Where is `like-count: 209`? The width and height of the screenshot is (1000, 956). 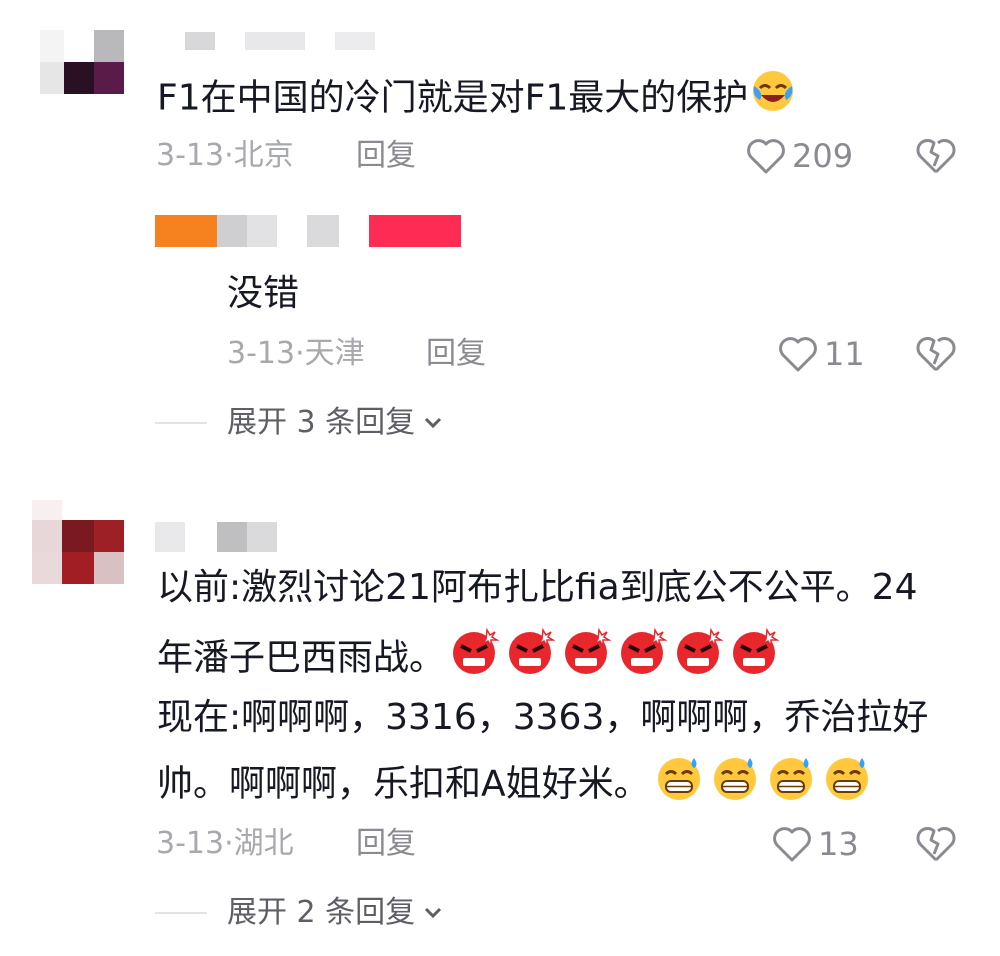 like-count: 209 is located at coordinates (823, 156).